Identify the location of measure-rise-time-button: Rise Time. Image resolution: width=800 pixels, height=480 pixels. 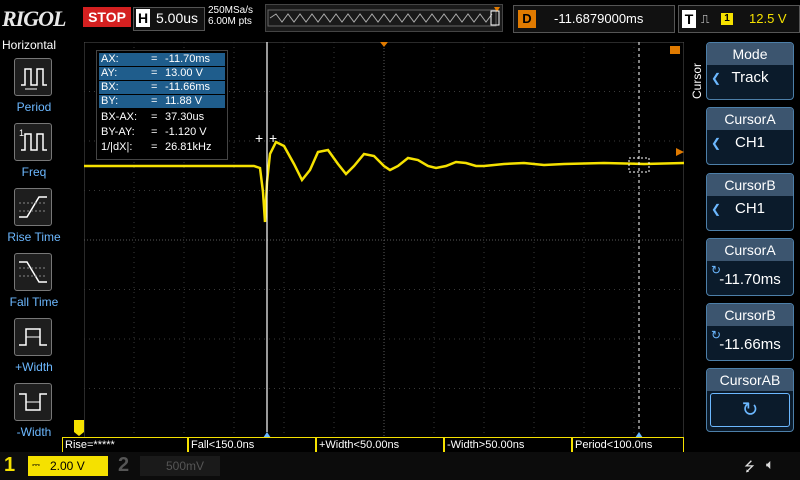
(34, 218).